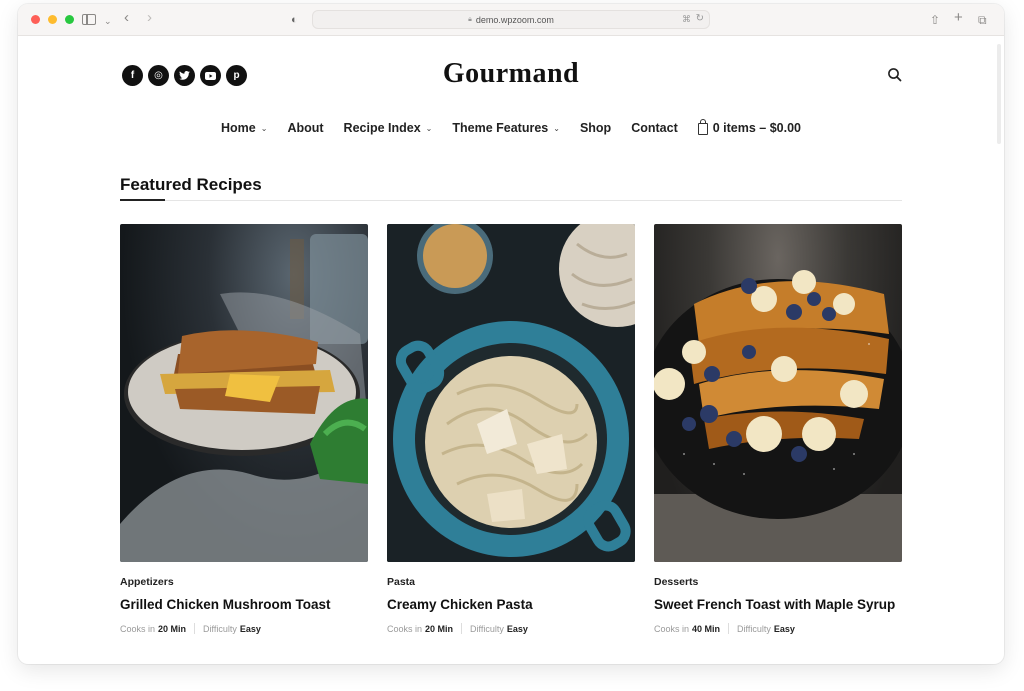  I want to click on back-icon: ‹, so click(126, 18).